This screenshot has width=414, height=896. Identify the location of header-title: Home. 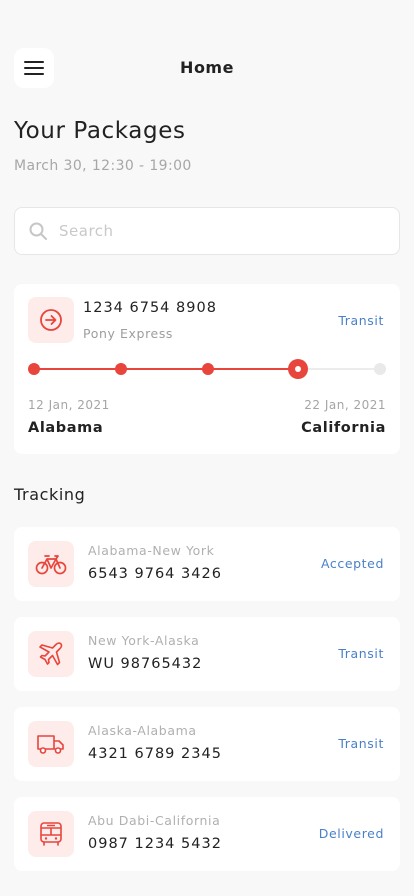
(207, 67).